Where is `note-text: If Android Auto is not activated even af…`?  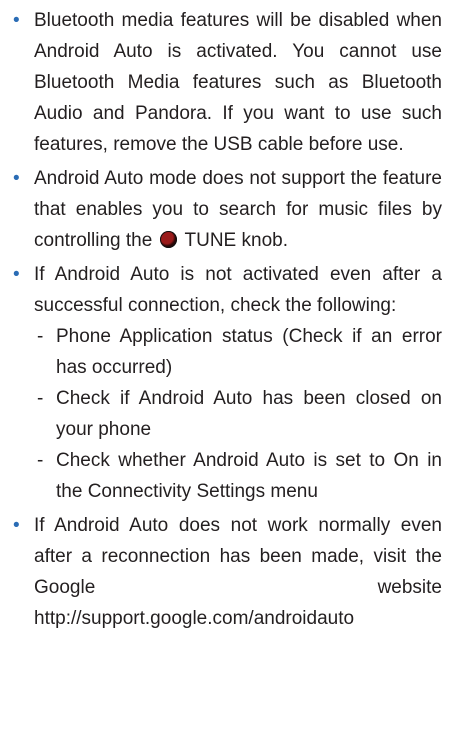
note-text: If Android Auto is not activated even af… is located at coordinates (238, 290).